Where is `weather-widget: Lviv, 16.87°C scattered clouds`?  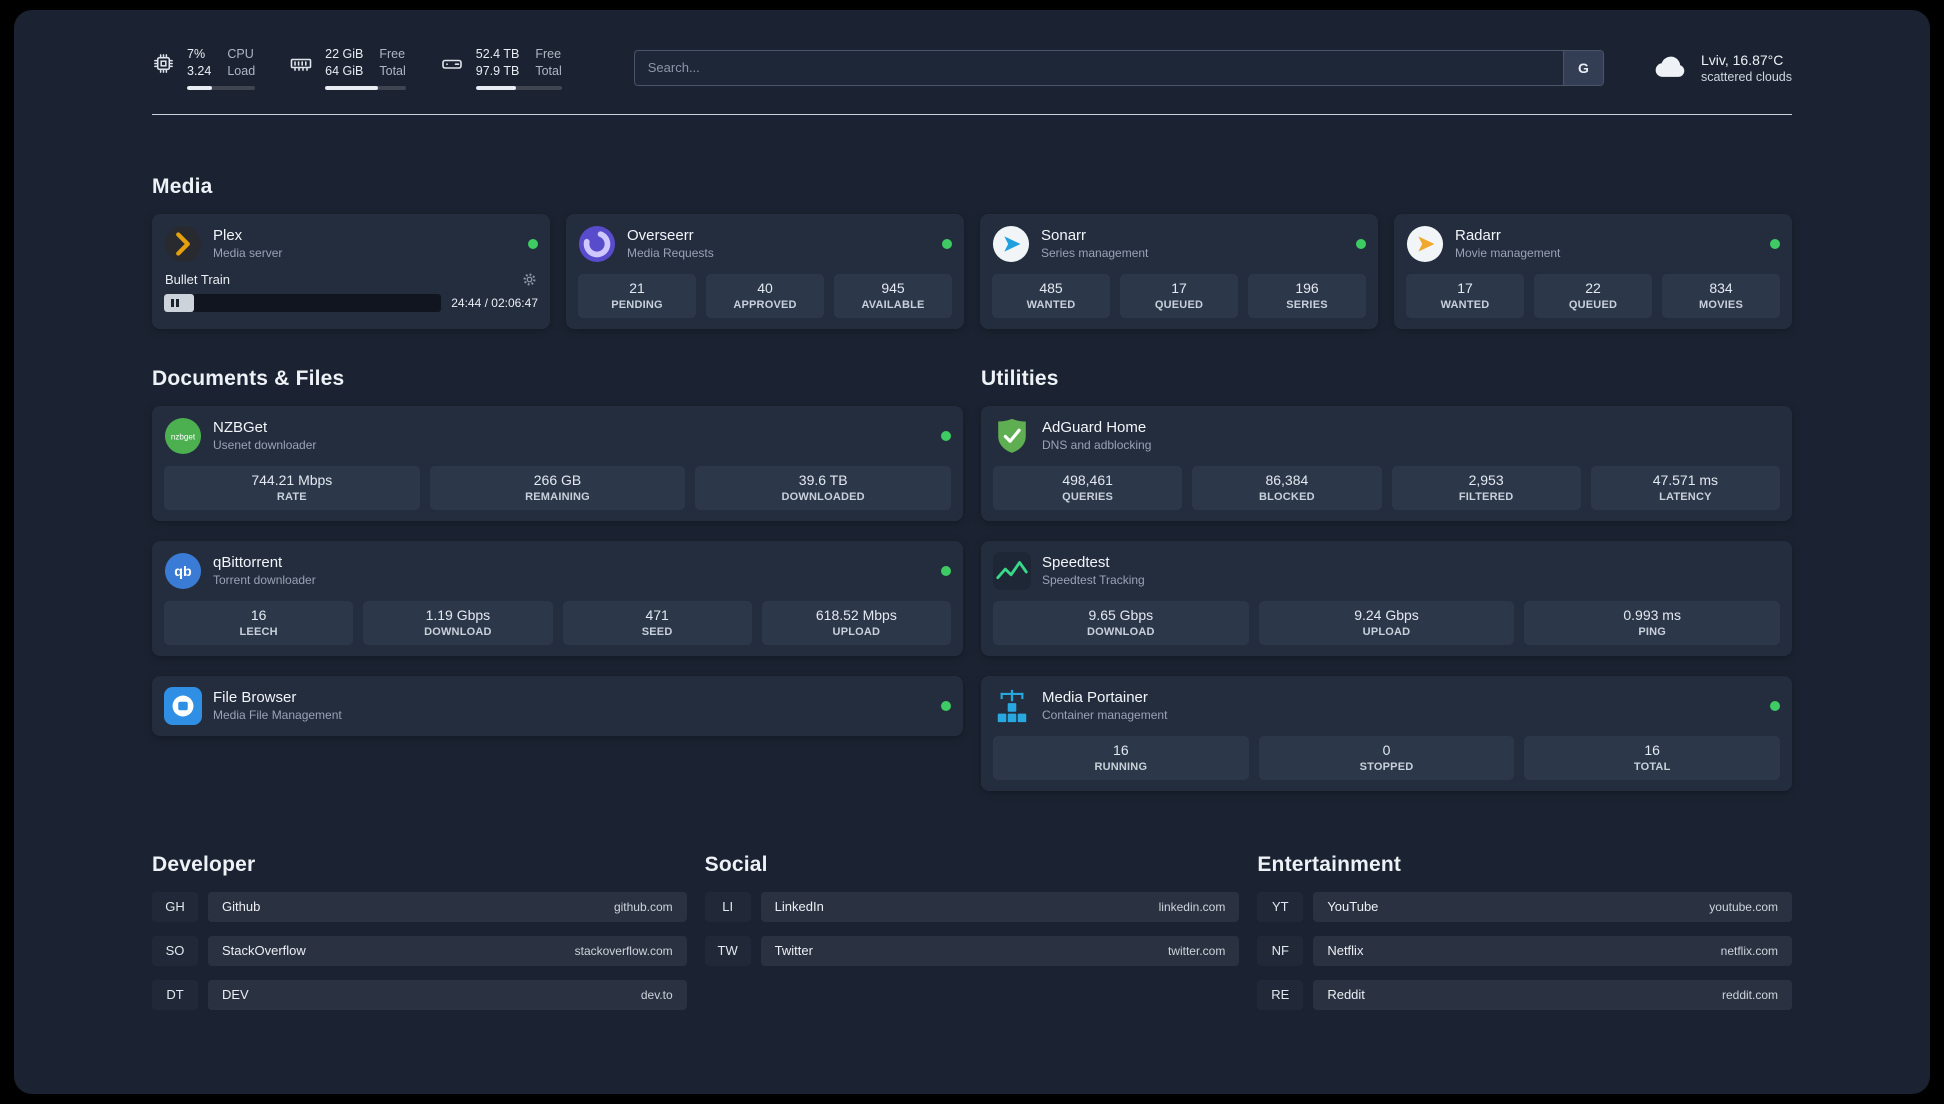 weather-widget: Lviv, 16.87°C scattered clouds is located at coordinates (1722, 67).